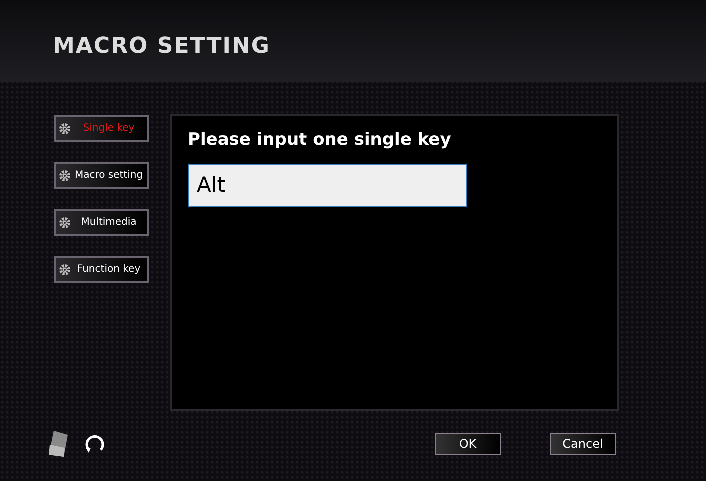  Describe the element at coordinates (101, 175) in the screenshot. I see `sidebar-button: Macro setting` at that location.